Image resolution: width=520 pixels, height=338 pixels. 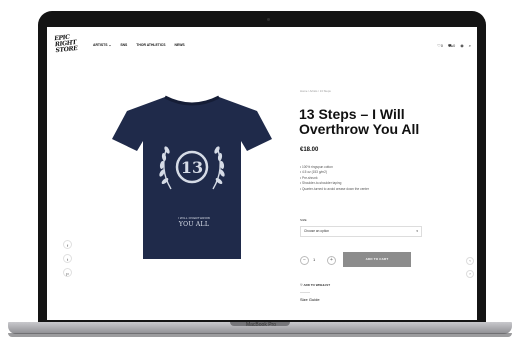 What do you see at coordinates (260, 325) in the screenshot?
I see `device-label: MacBook Pro` at bounding box center [260, 325].